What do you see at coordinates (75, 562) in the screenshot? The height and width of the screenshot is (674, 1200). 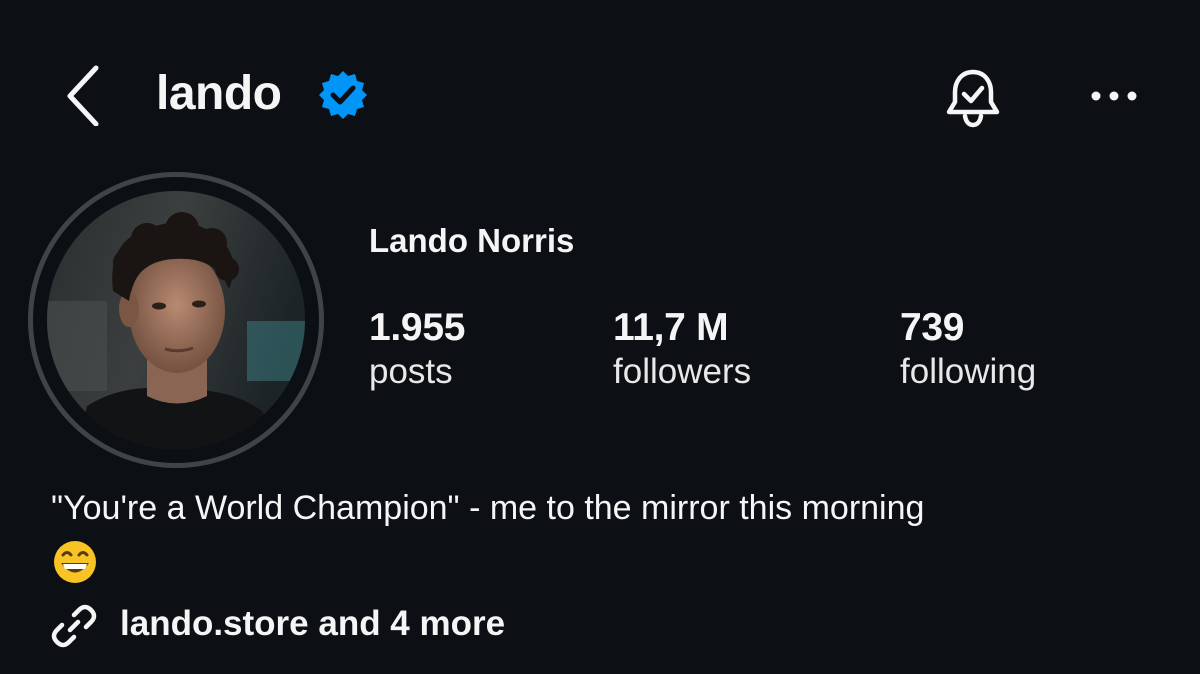 I see `grinning-face-emoji-icon` at bounding box center [75, 562].